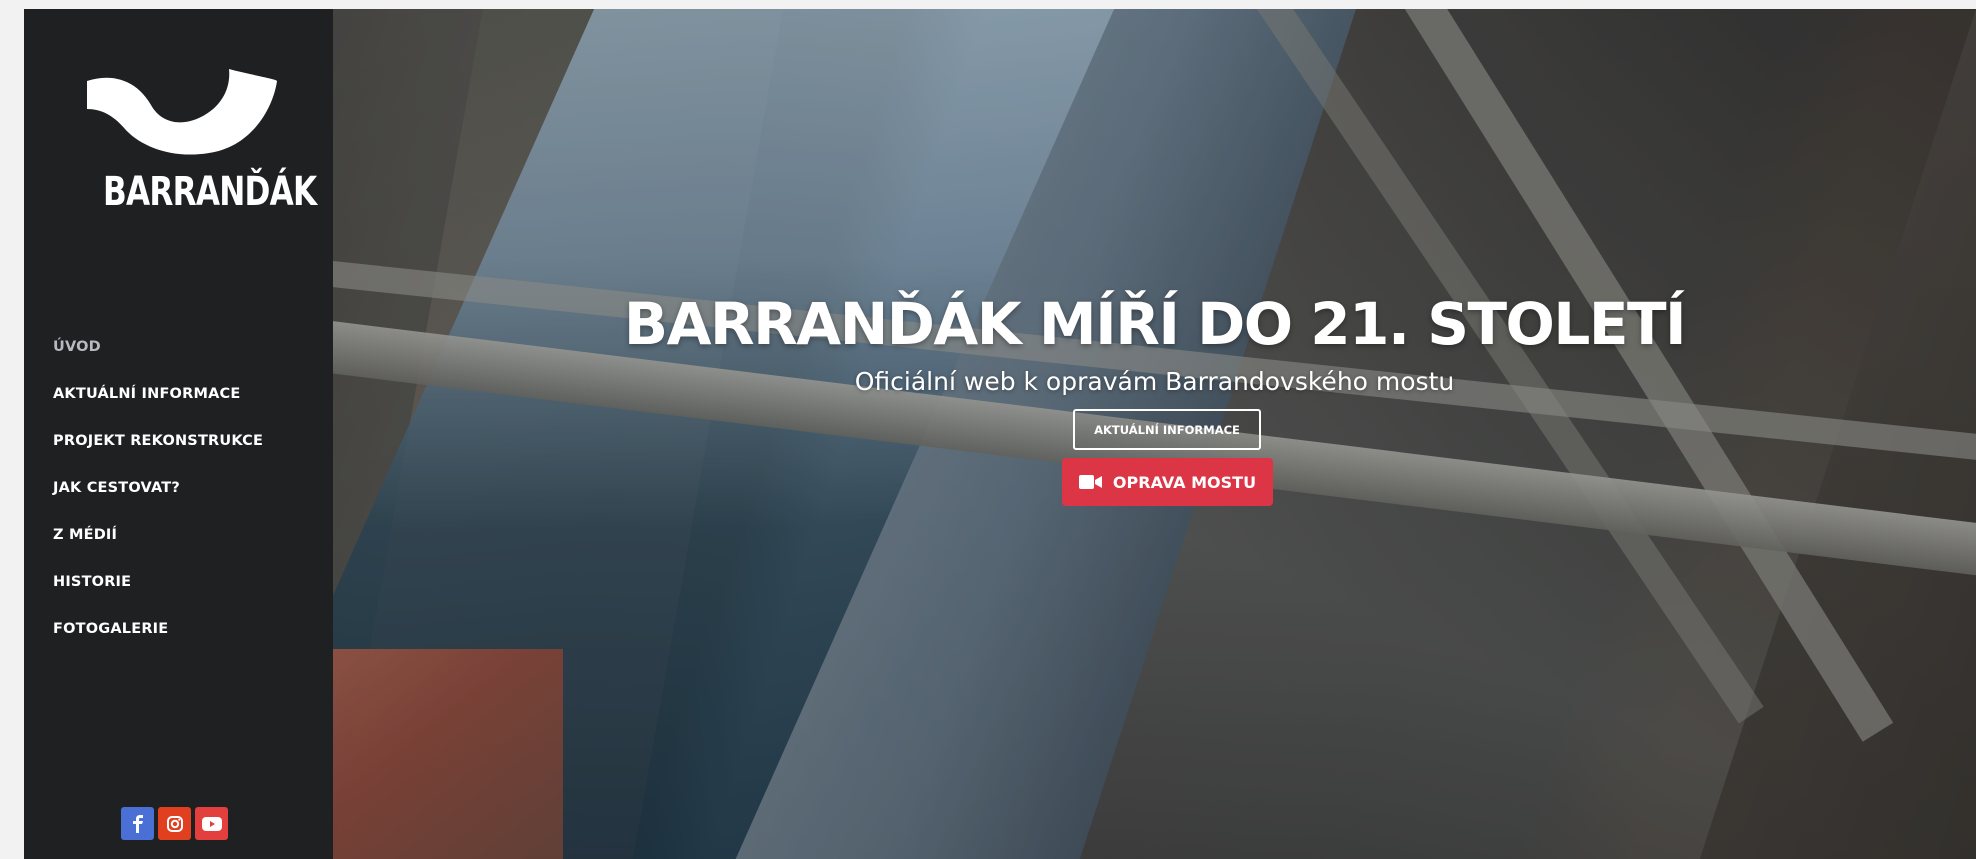 The height and width of the screenshot is (859, 1976). What do you see at coordinates (158, 642) in the screenshot?
I see `nav-item-fotogalerie: FOTOGALERIE` at bounding box center [158, 642].